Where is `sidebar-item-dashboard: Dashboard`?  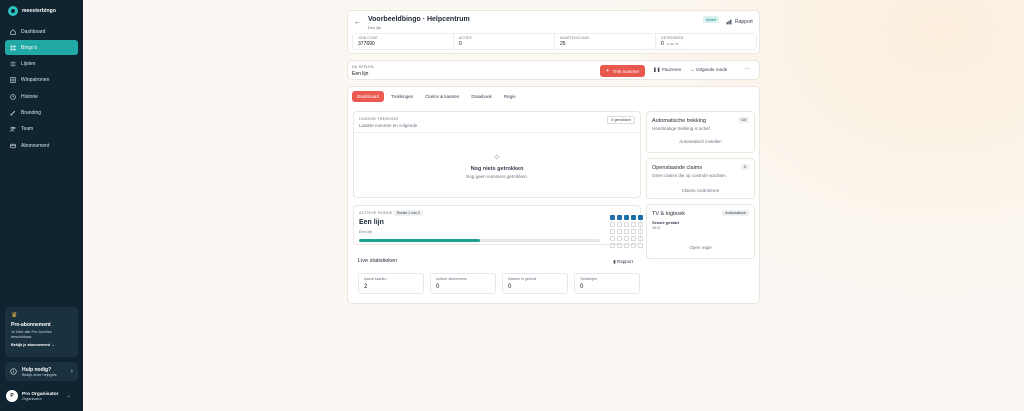
sidebar-item-dashboard: Dashboard is located at coordinates (41, 31).